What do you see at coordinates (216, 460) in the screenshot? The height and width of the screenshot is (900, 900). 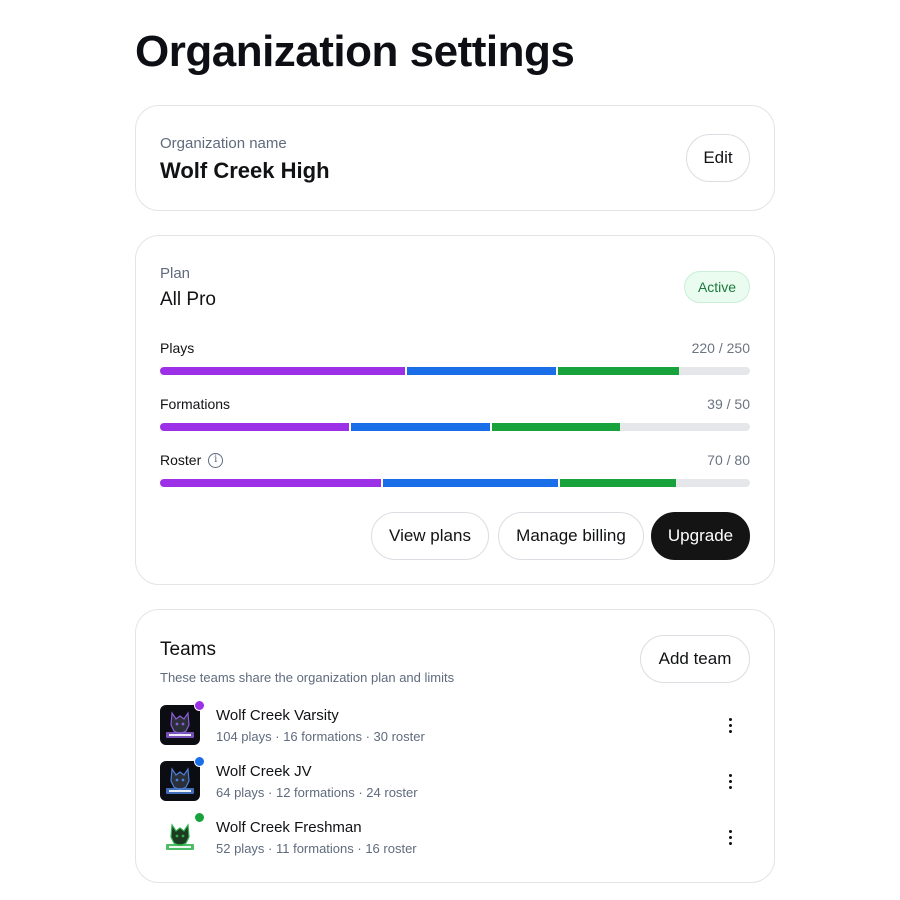 I see `info-icon: i` at bounding box center [216, 460].